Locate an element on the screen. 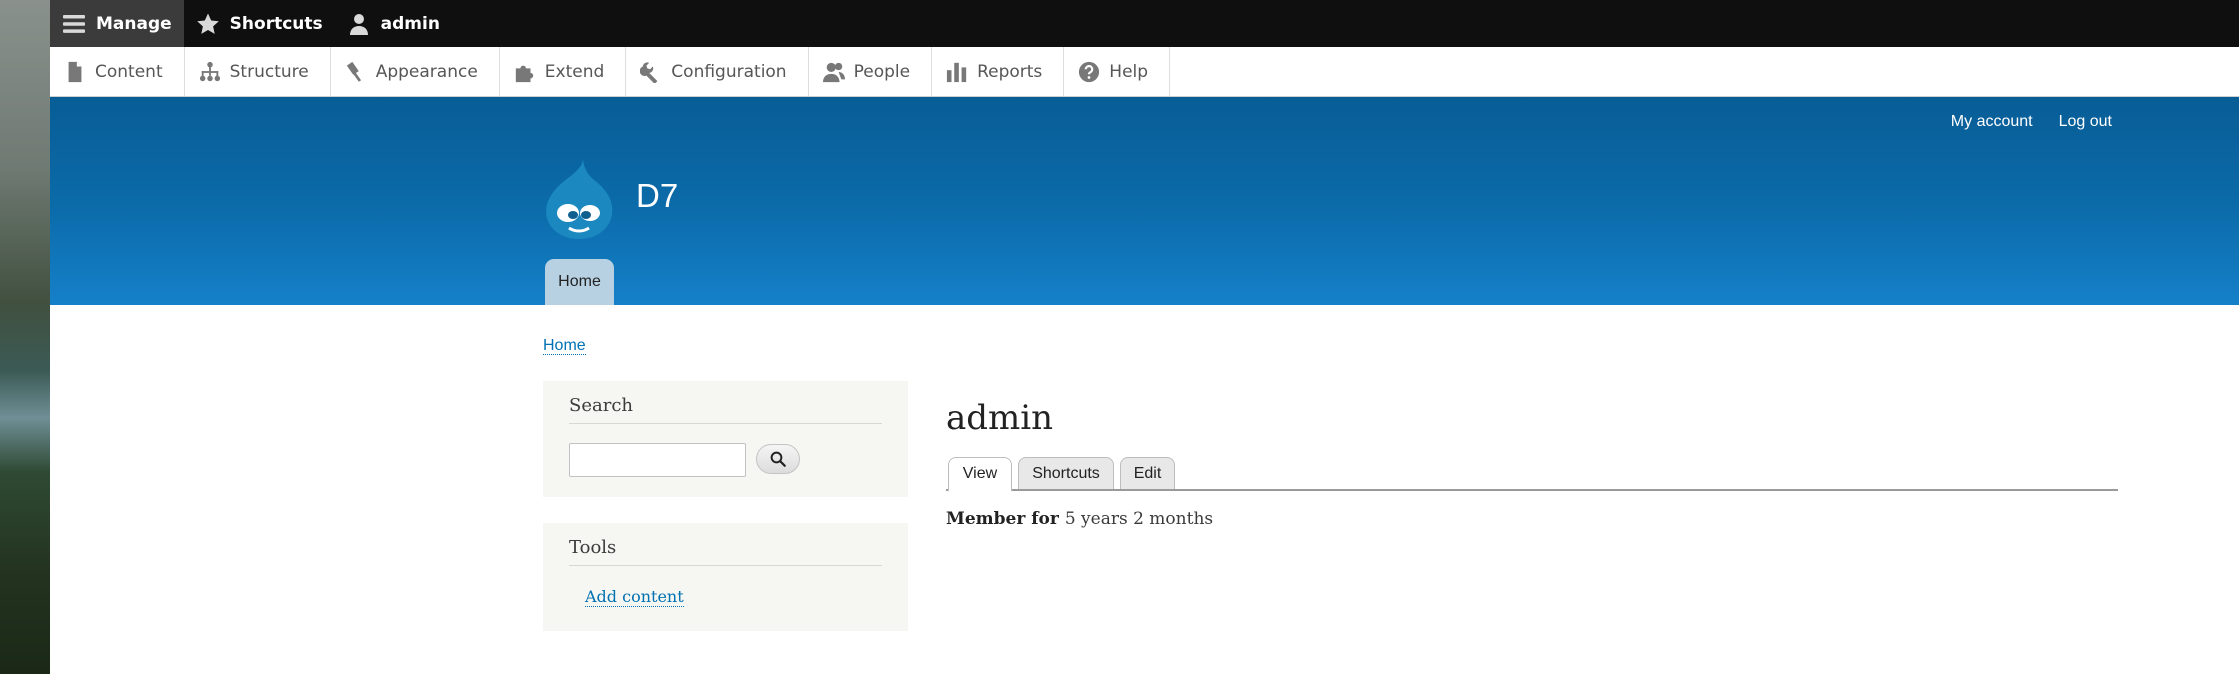 This screenshot has height=674, width=2239. member-for-line: Member for 5 years 2 months is located at coordinates (1079, 519).